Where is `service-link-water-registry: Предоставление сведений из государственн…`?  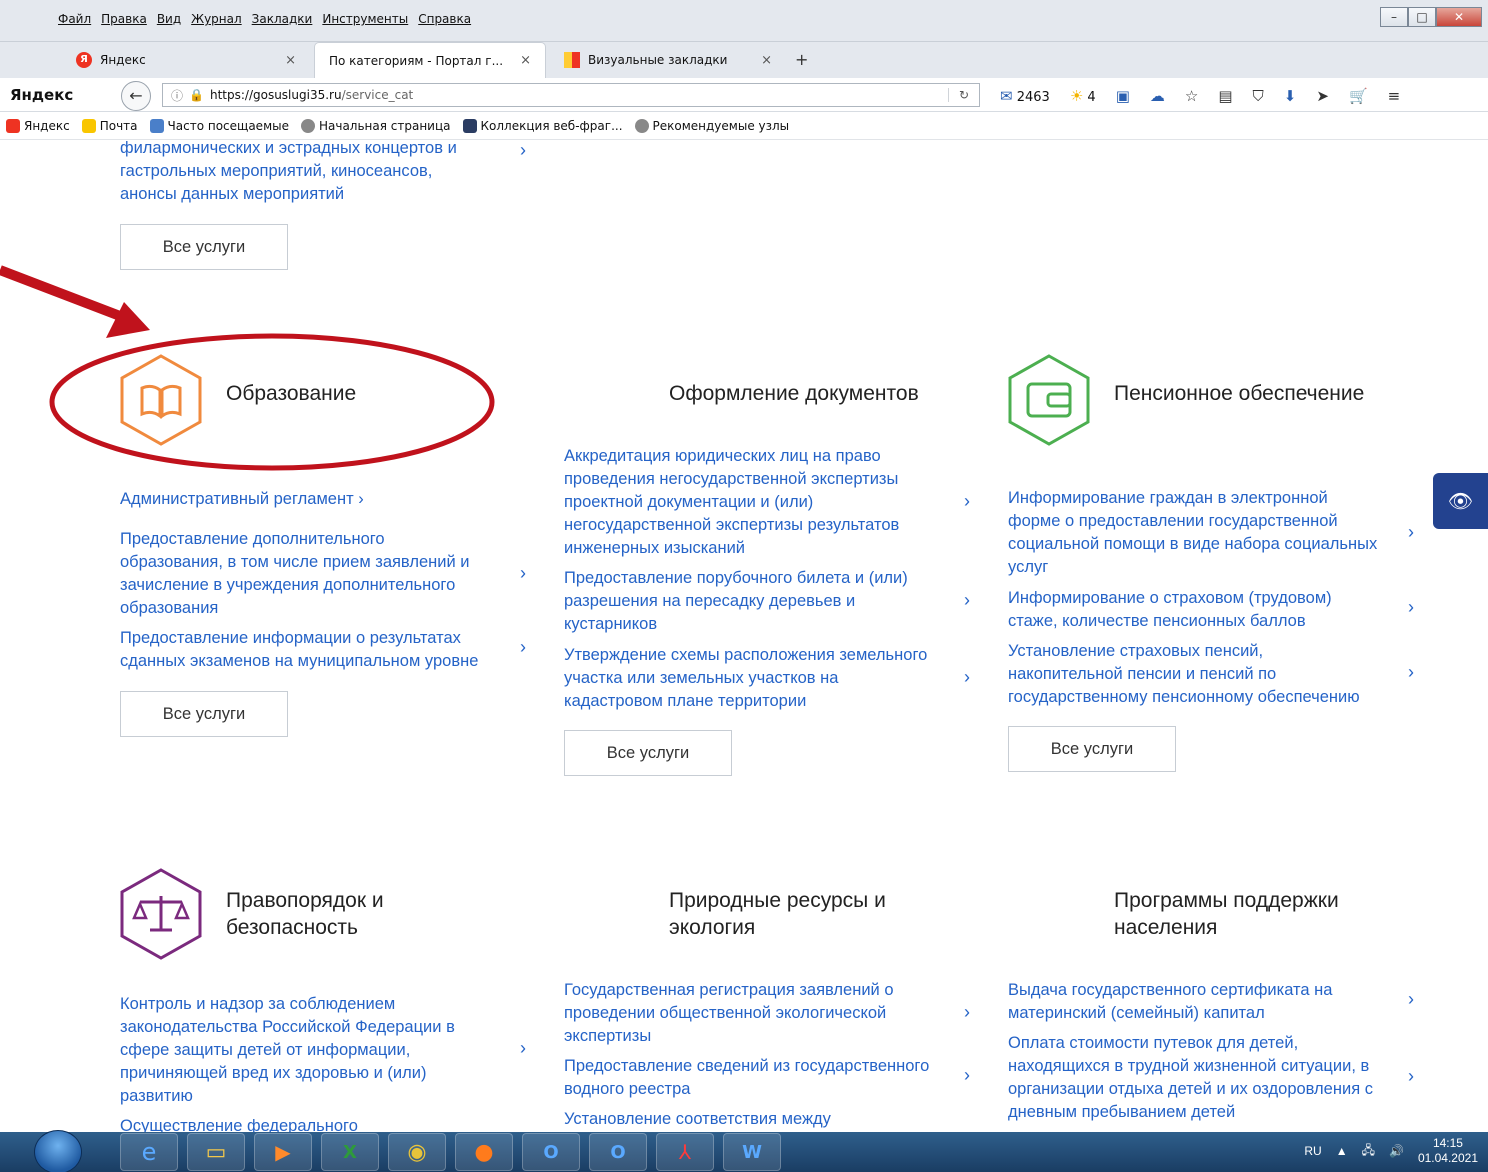 service-link-water-registry: Предоставление сведений из государственн… is located at coordinates (764, 1078).